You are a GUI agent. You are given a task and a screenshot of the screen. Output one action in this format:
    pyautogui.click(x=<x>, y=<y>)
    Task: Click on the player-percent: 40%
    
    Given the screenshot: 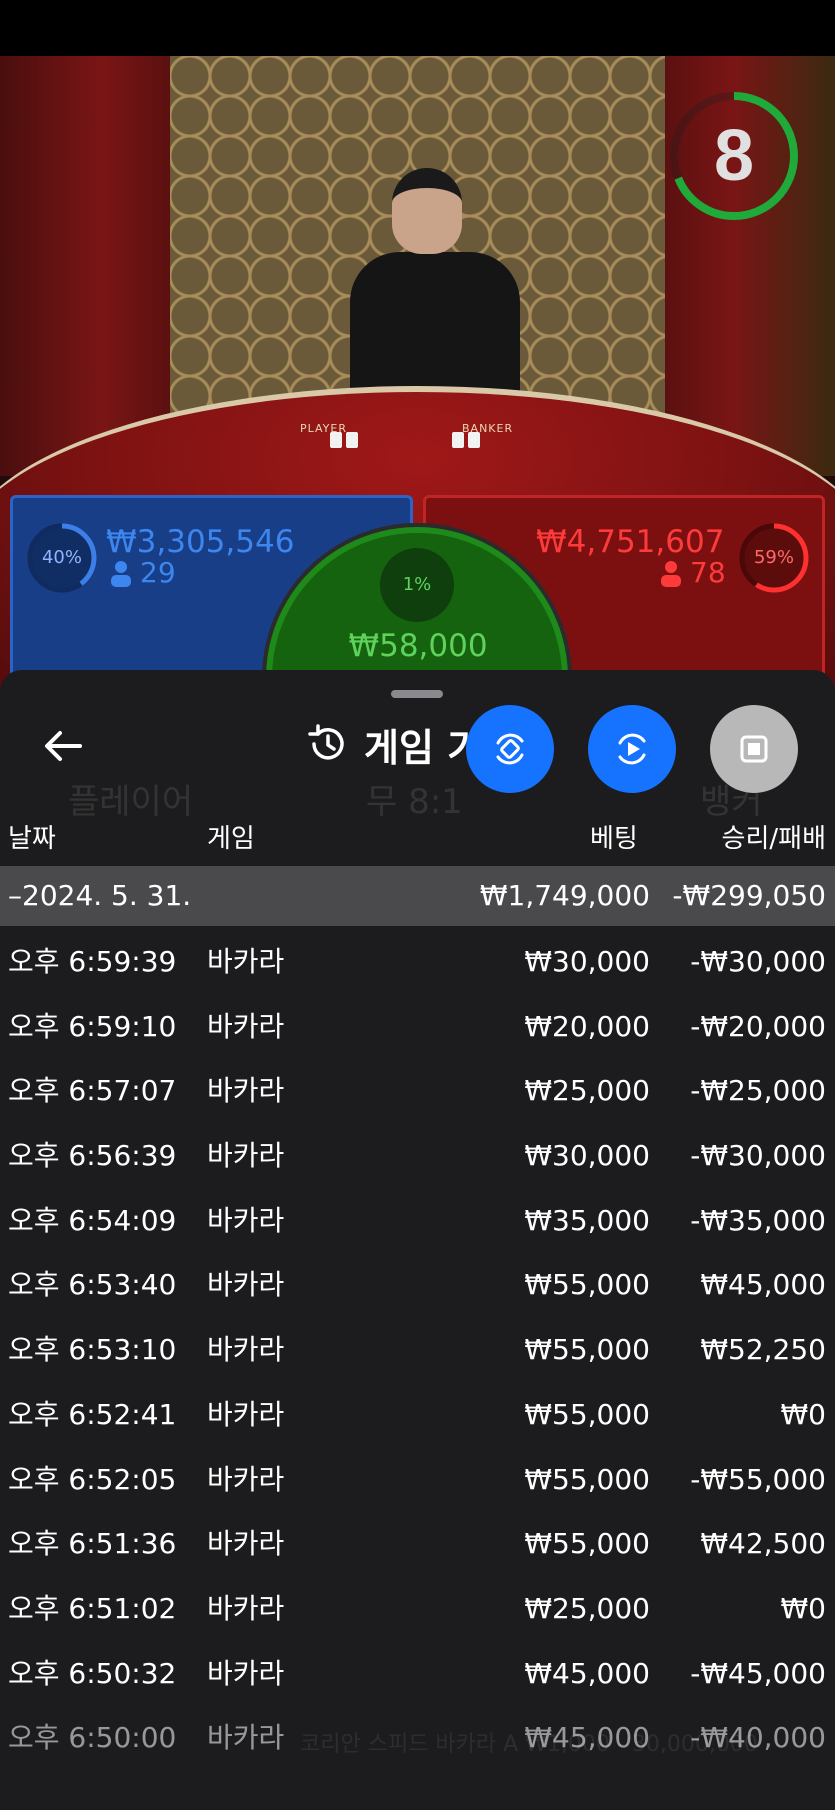 What is the action you would take?
    pyautogui.click(x=61, y=557)
    